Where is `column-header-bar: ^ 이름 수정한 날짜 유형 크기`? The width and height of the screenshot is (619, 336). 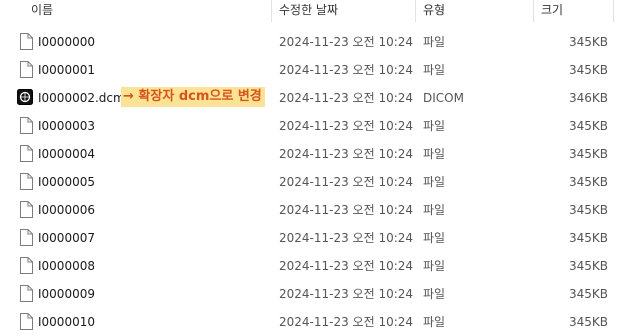
column-header-bar: ^ 이름 수정한 날짜 유형 크기 is located at coordinates (309, 11).